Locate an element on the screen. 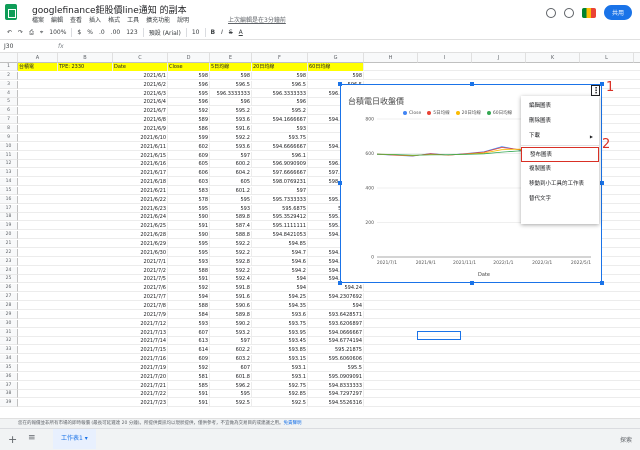 The image size is (640, 450). data-cell: 2021/6/18 is located at coordinates (140, 182).